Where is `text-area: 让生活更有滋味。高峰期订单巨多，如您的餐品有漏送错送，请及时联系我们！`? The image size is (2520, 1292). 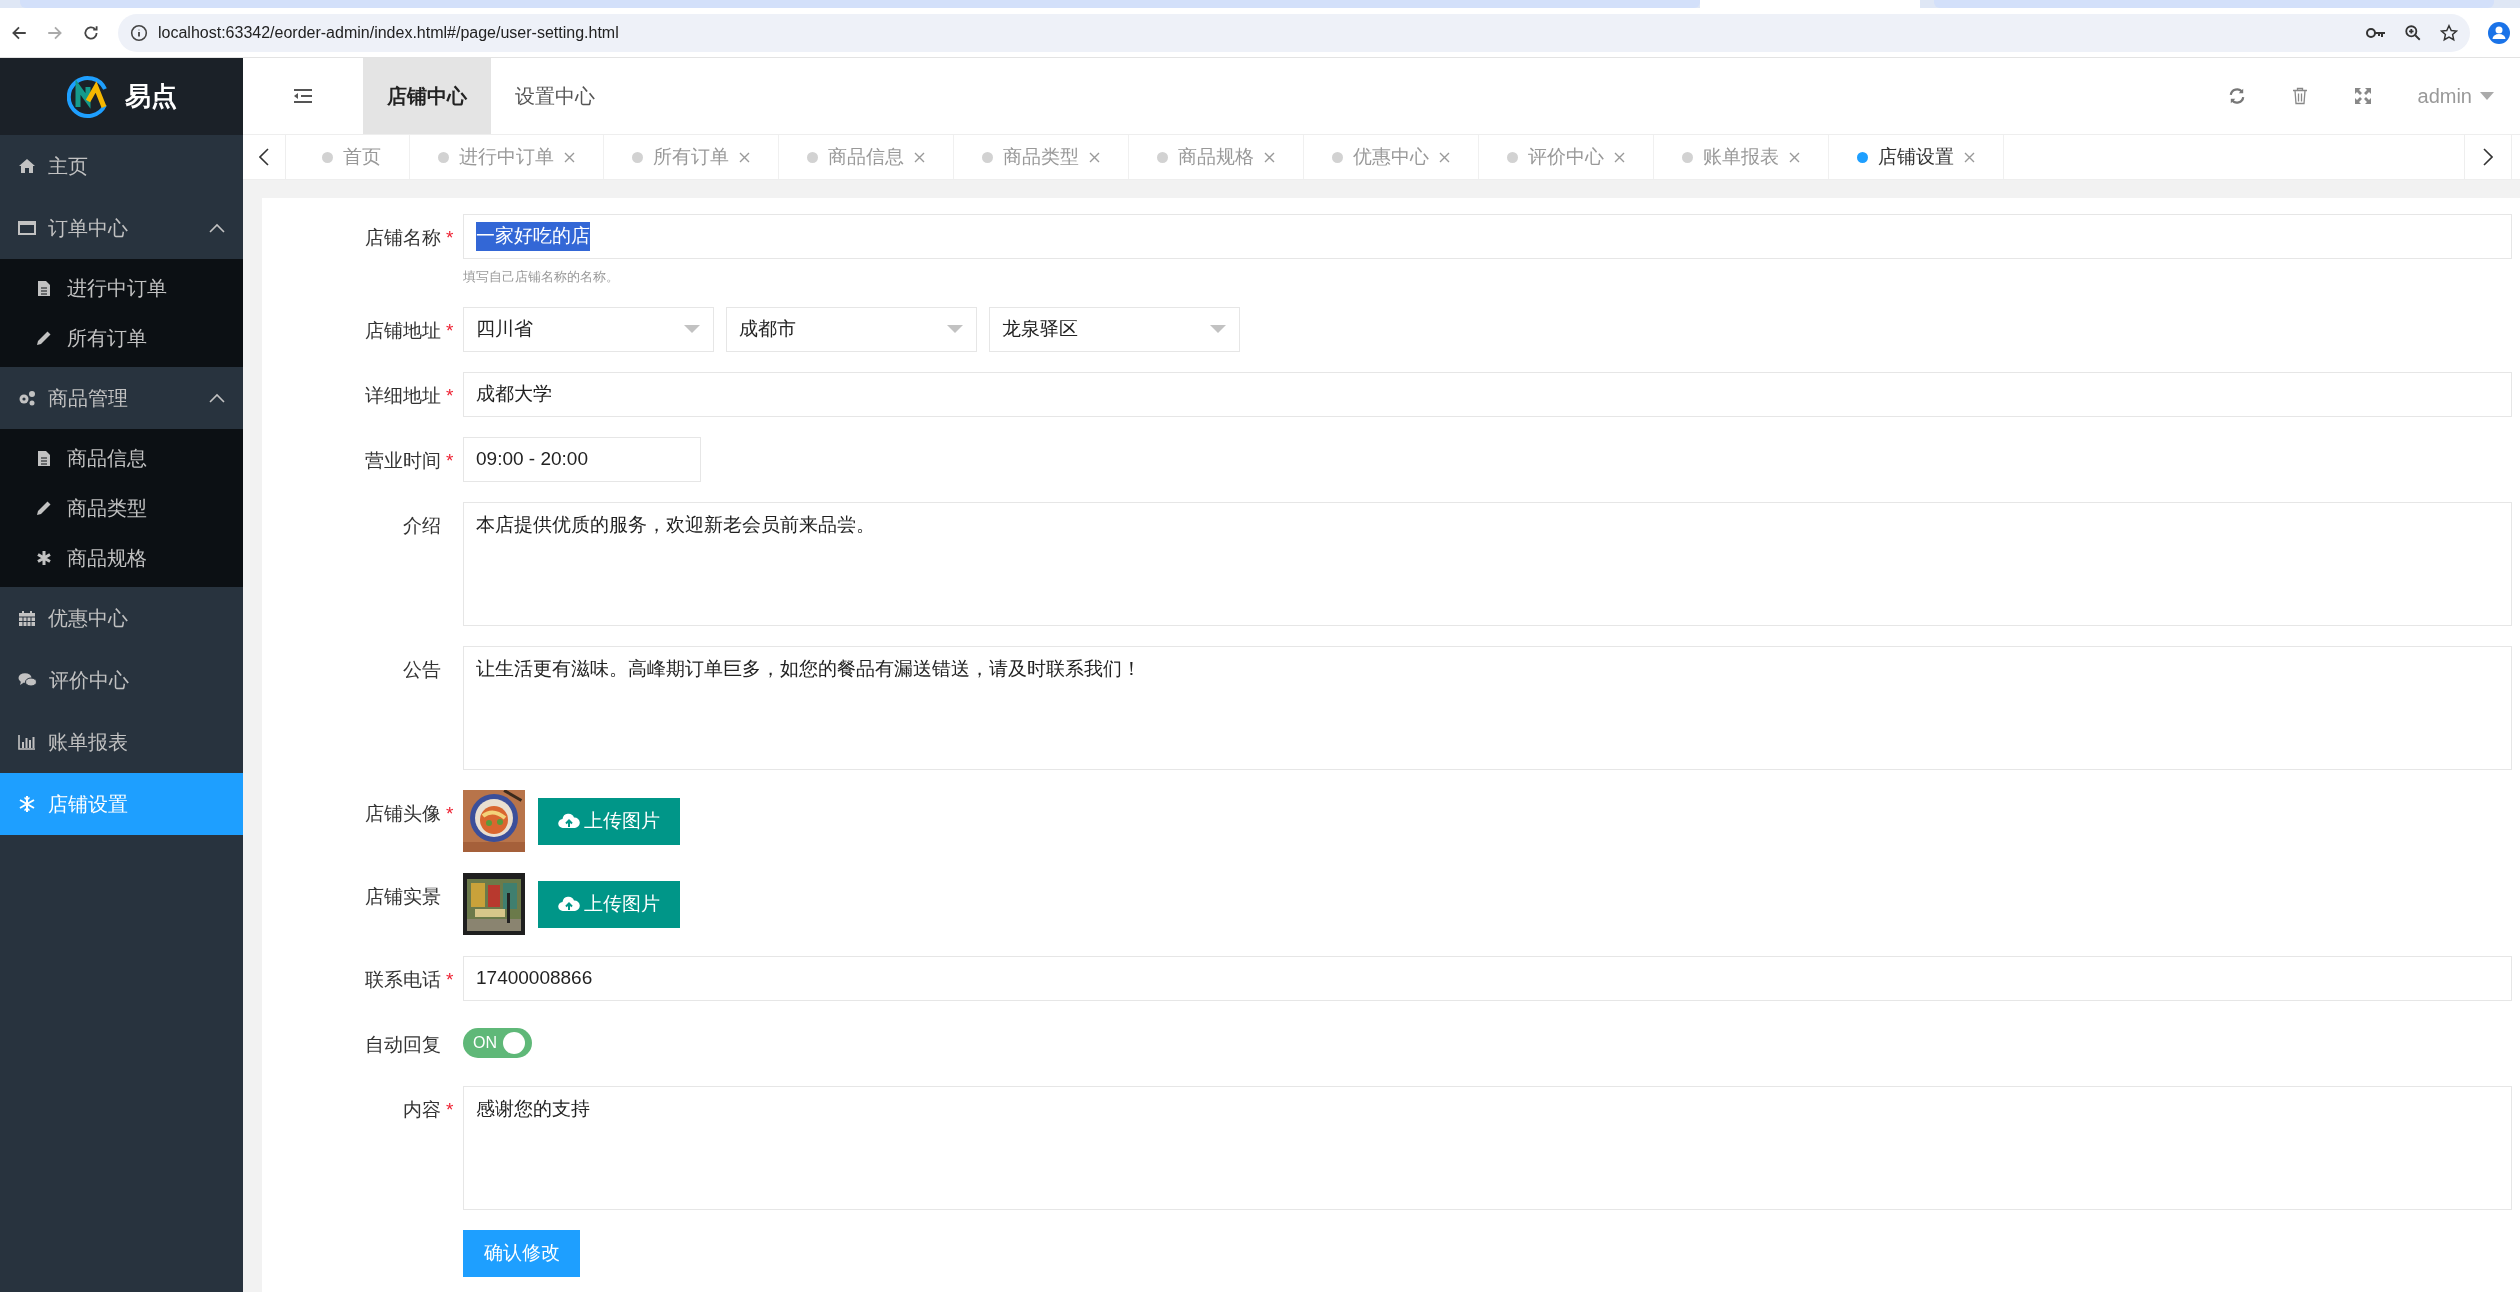
text-area: 让生活更有滋味。高峰期订单巨多，如您的餐品有漏送错送，请及时联系我们！ is located at coordinates (1487, 707).